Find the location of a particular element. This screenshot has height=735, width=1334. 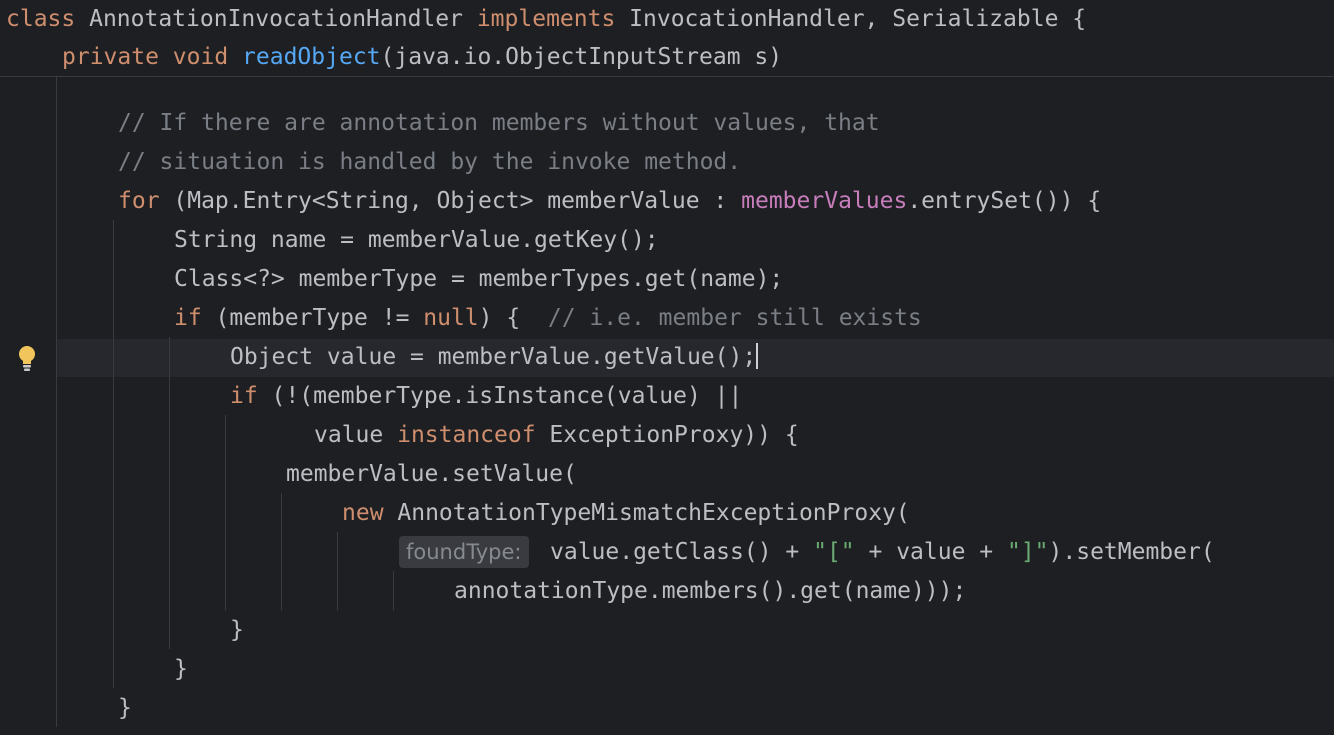

keyword-private: private is located at coordinates (110, 57).